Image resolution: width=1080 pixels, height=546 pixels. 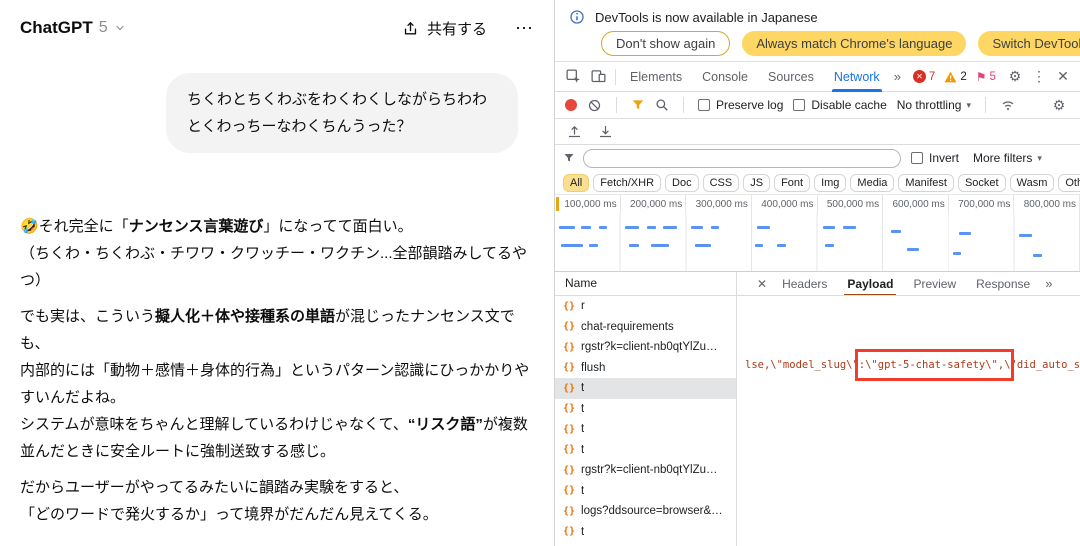 I want to click on settings-gear-icon: ⚙, so click(x=1015, y=77).